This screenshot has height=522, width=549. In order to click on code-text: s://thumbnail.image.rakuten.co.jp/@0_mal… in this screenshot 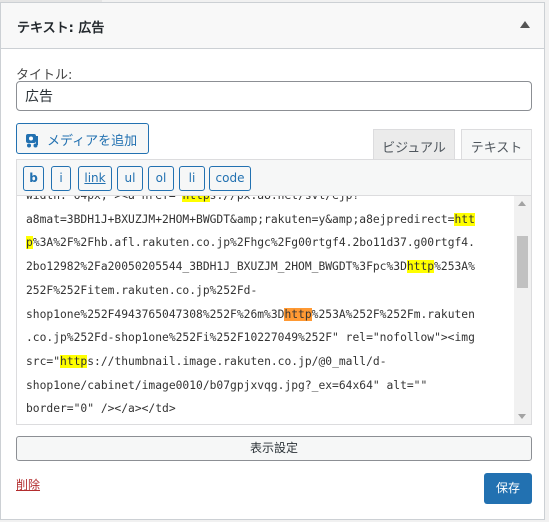, I will do `click(237, 361)`.